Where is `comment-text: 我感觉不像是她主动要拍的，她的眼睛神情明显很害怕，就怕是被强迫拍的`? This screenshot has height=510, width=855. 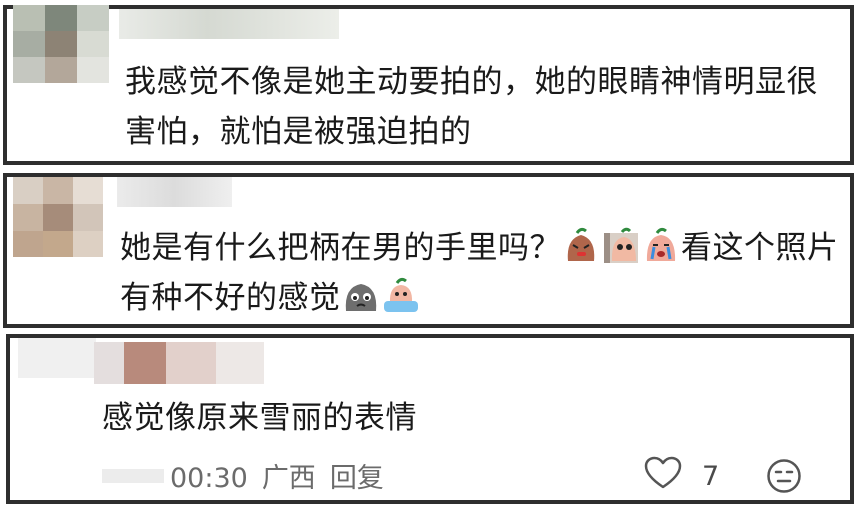
comment-text: 我感觉不像是她主动要拍的，她的眼睛神情明显很害怕，就怕是被强迫拍的 is located at coordinates (471, 107).